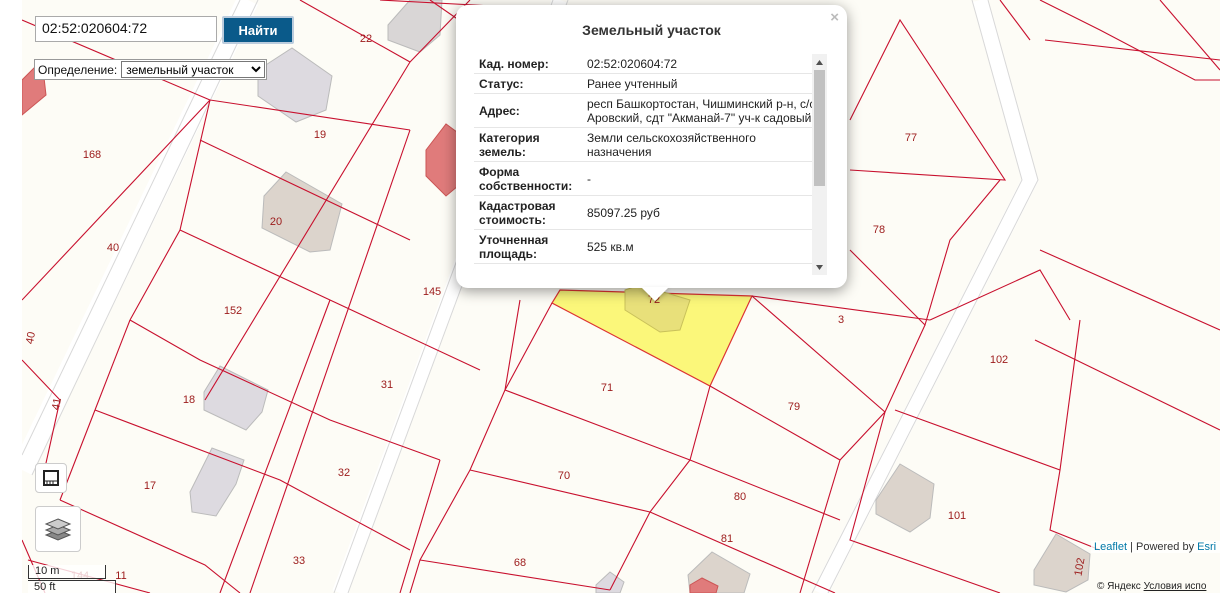 The image size is (1220, 593). I want to click on parcel-label: 79, so click(794, 407).